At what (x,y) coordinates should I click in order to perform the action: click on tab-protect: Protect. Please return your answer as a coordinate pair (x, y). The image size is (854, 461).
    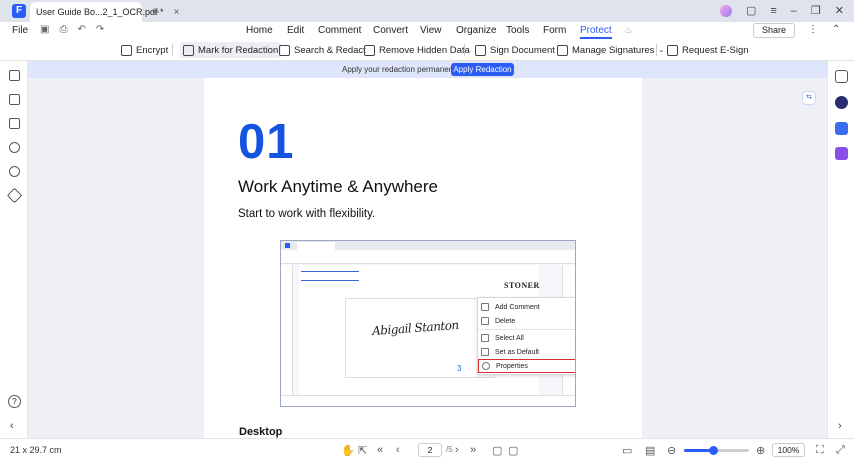
    Looking at the image, I should click on (596, 32).